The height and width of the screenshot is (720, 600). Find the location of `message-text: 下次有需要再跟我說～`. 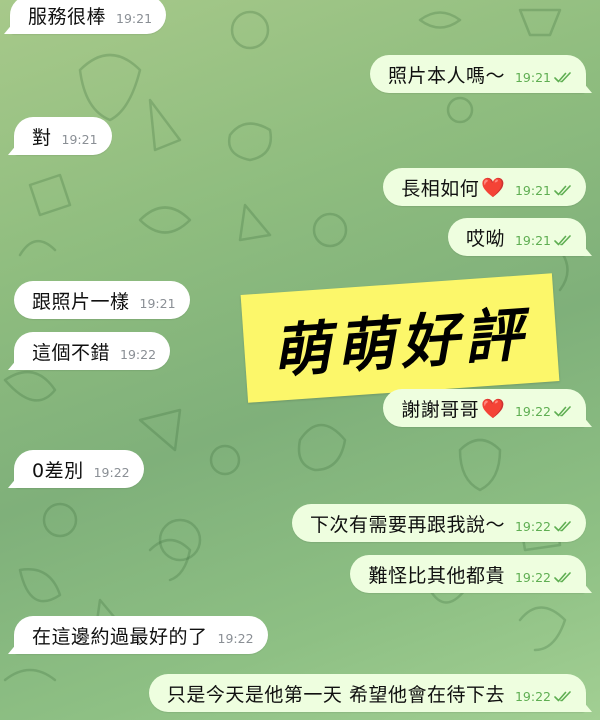

message-text: 下次有需要再跟我說～ is located at coordinates (407, 524).